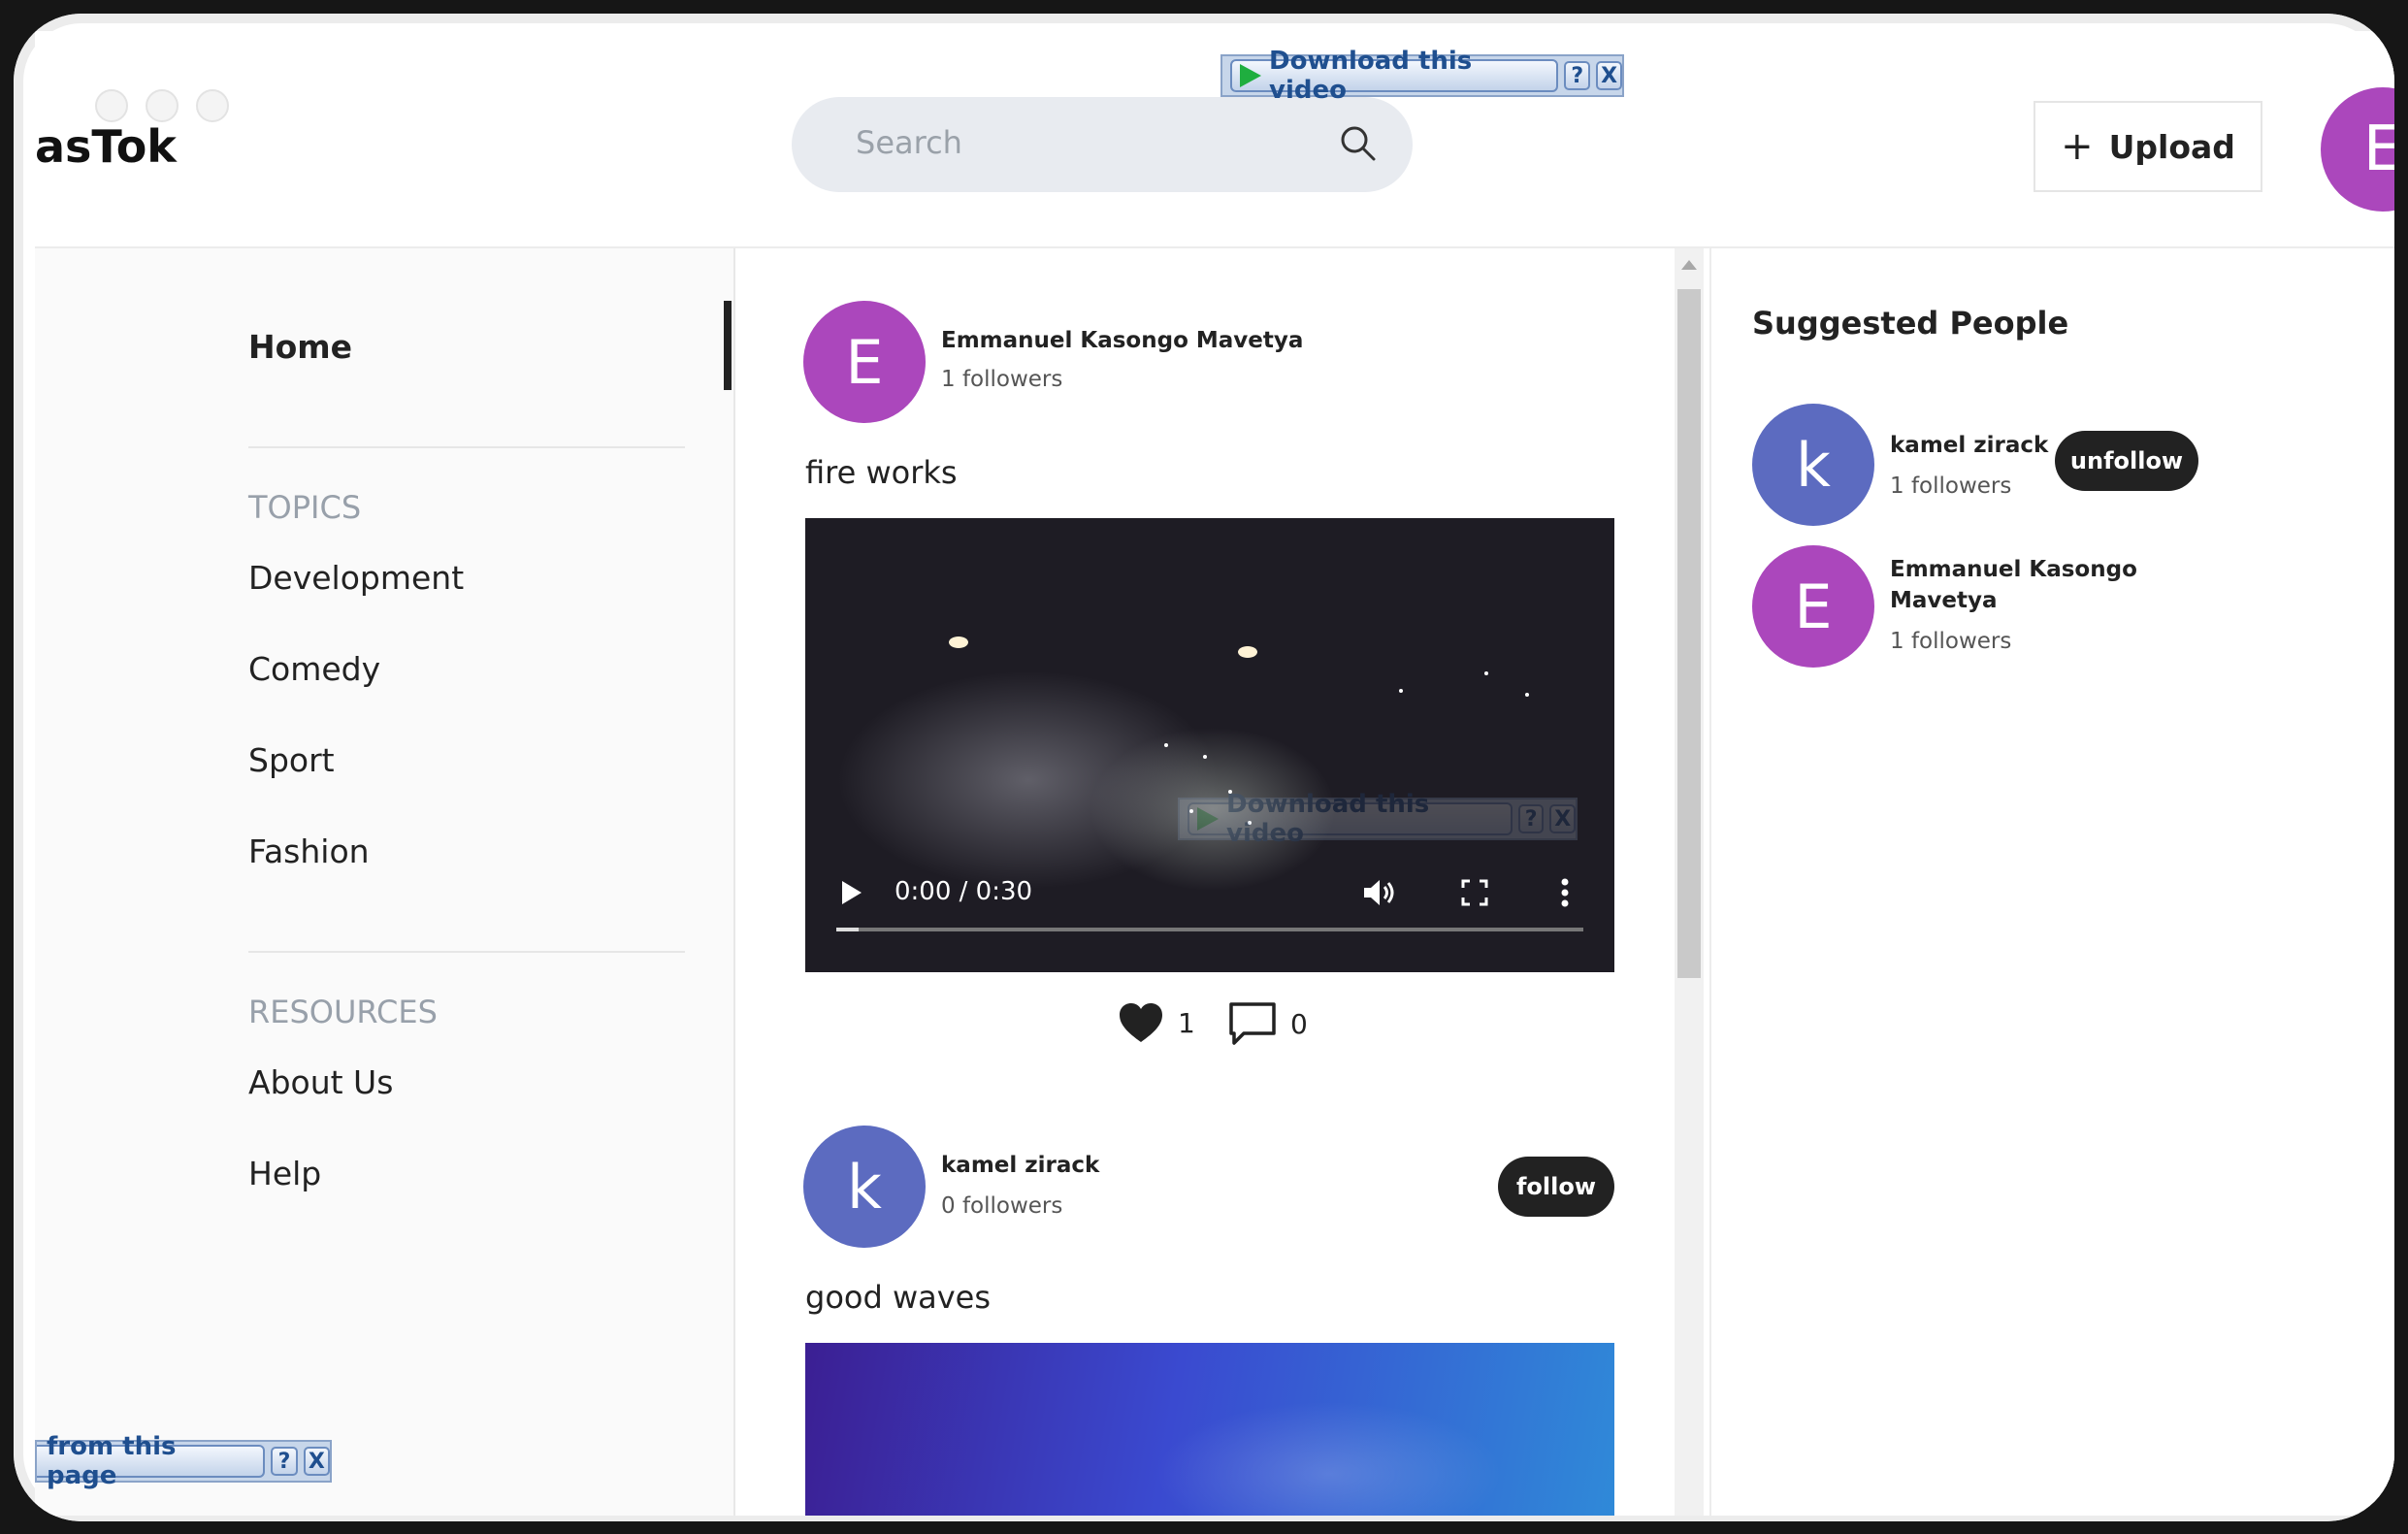 Image resolution: width=2408 pixels, height=1534 pixels. What do you see at coordinates (320, 1082) in the screenshot?
I see `sidebar-item-about-us: About Us` at bounding box center [320, 1082].